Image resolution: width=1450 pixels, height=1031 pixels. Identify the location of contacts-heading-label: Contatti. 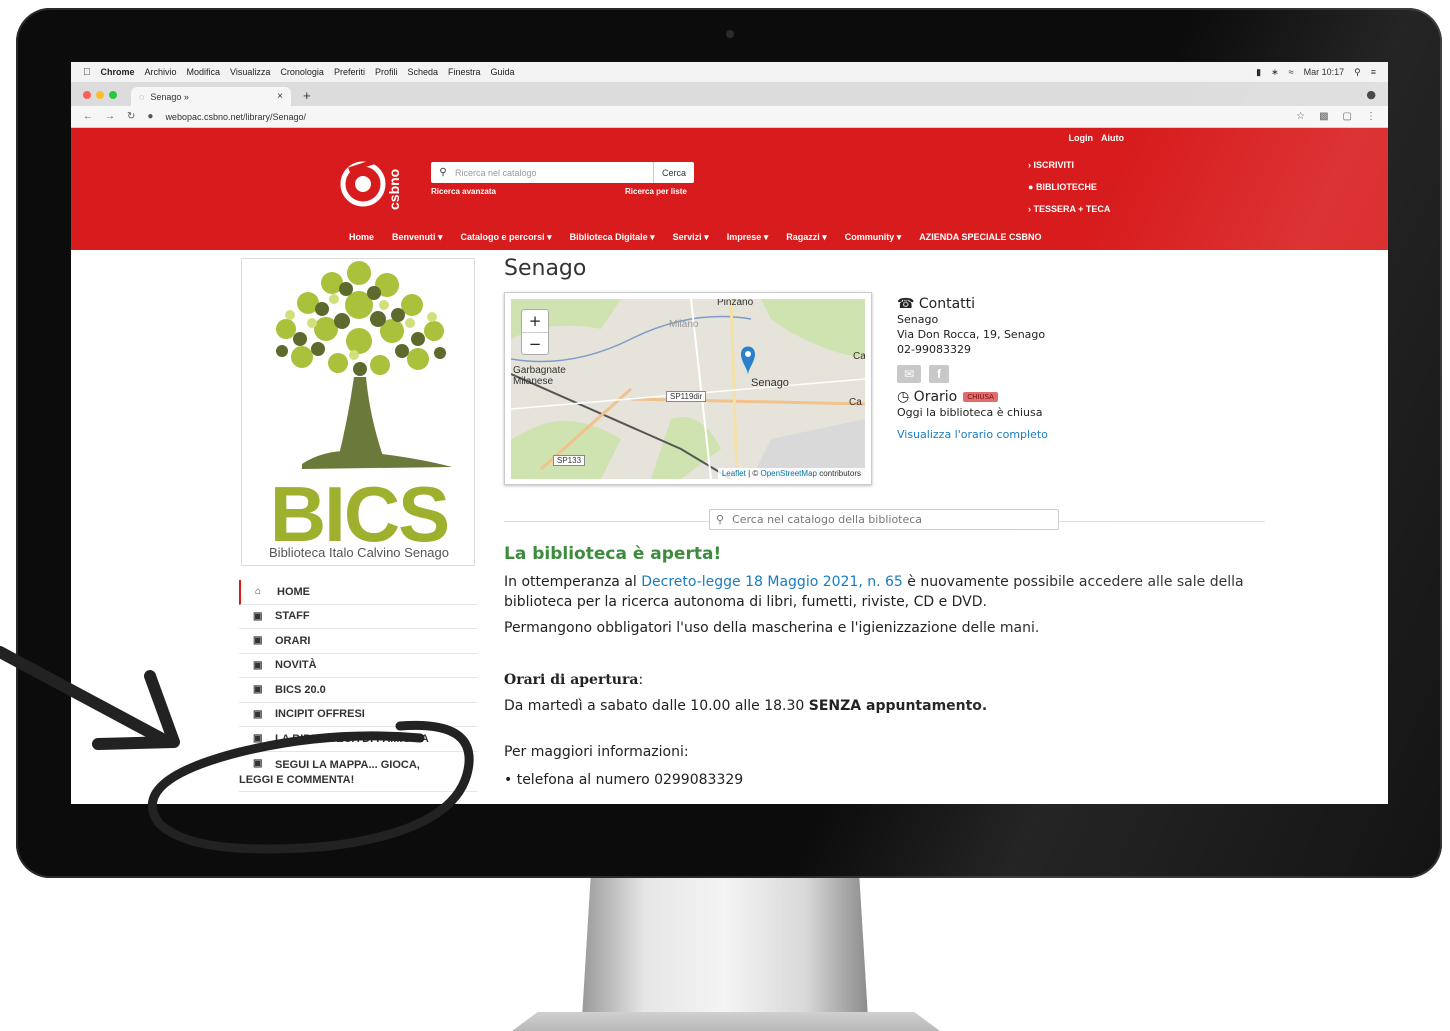
(947, 304).